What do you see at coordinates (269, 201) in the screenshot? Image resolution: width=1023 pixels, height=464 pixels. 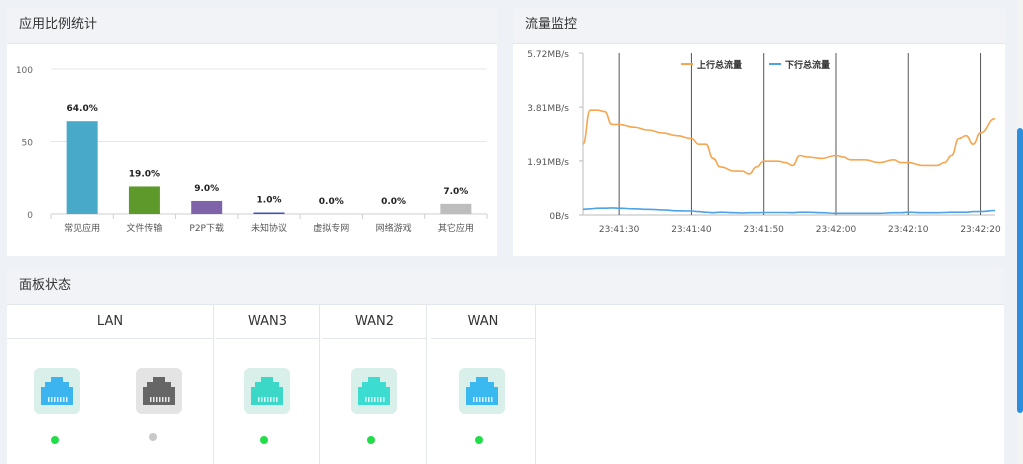 I see `bar-value-label: 1.0%` at bounding box center [269, 201].